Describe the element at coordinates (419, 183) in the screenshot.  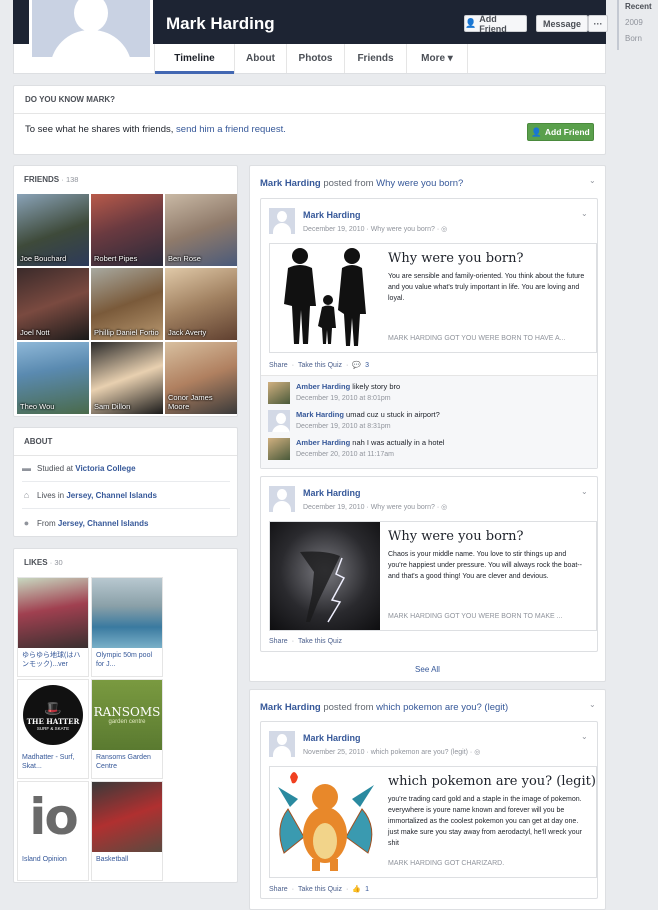
I see `story-source-link: Why were you born?` at that location.